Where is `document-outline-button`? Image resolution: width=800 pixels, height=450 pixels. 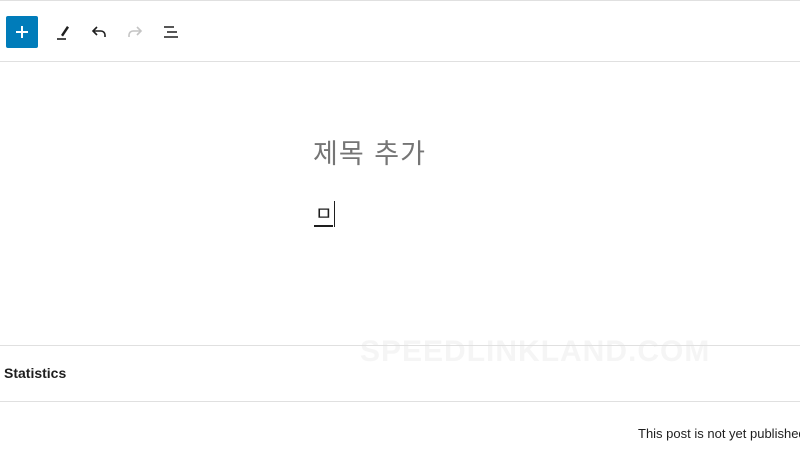 document-outline-button is located at coordinates (171, 32).